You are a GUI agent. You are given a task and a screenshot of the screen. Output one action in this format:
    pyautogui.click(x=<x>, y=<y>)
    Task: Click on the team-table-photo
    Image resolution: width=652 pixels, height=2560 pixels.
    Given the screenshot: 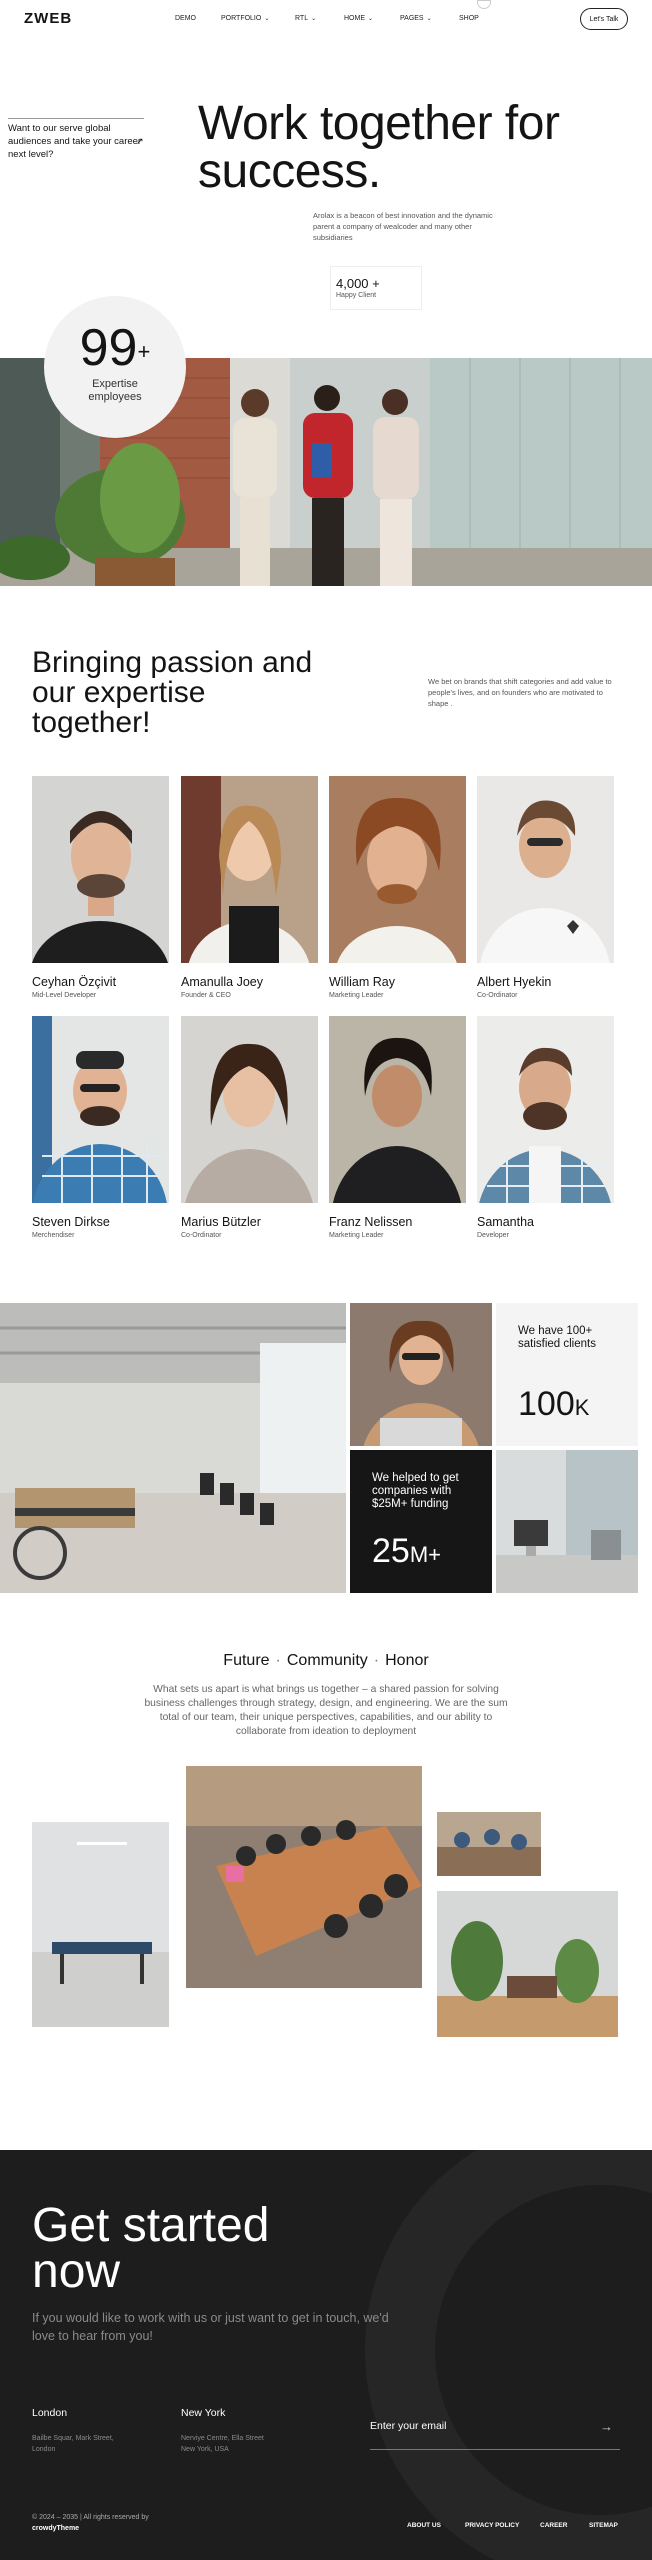 What is the action you would take?
    pyautogui.click(x=489, y=1844)
    